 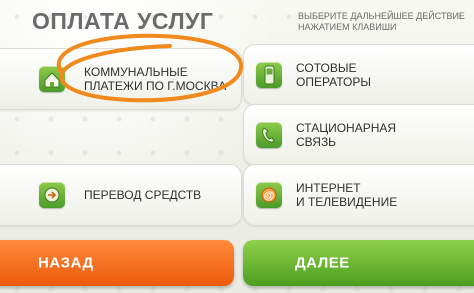 I want to click on mobile-operators-button: СОТОВЫЕ ОПЕРАТОРЫ, so click(x=358, y=75).